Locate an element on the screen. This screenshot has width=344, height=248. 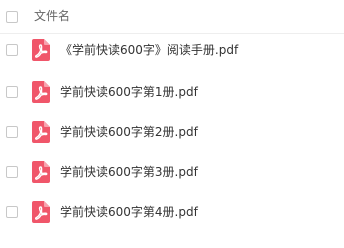
select-all-checkbox is located at coordinates (12, 17).